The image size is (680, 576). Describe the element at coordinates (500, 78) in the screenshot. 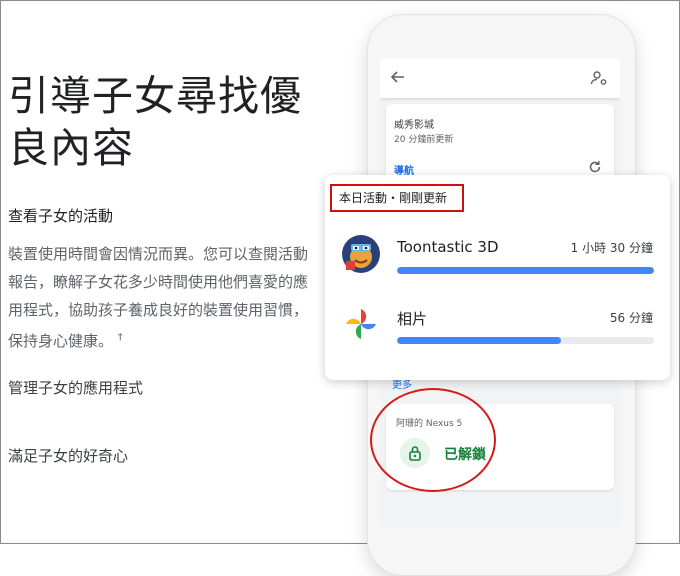

I see `app-toolbar` at that location.